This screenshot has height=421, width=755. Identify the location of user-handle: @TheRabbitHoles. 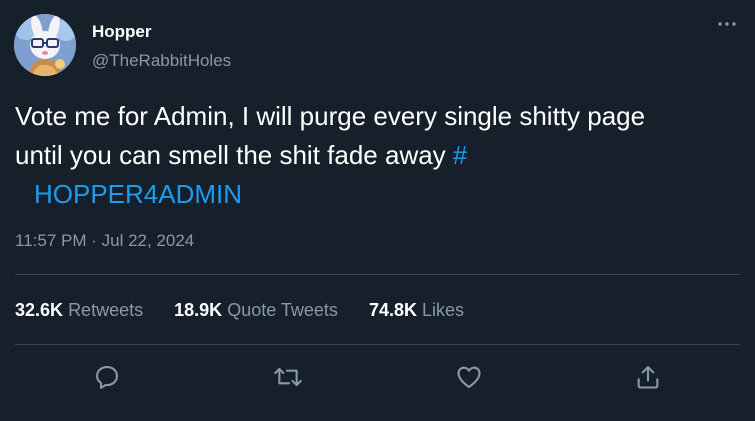
(161, 61).